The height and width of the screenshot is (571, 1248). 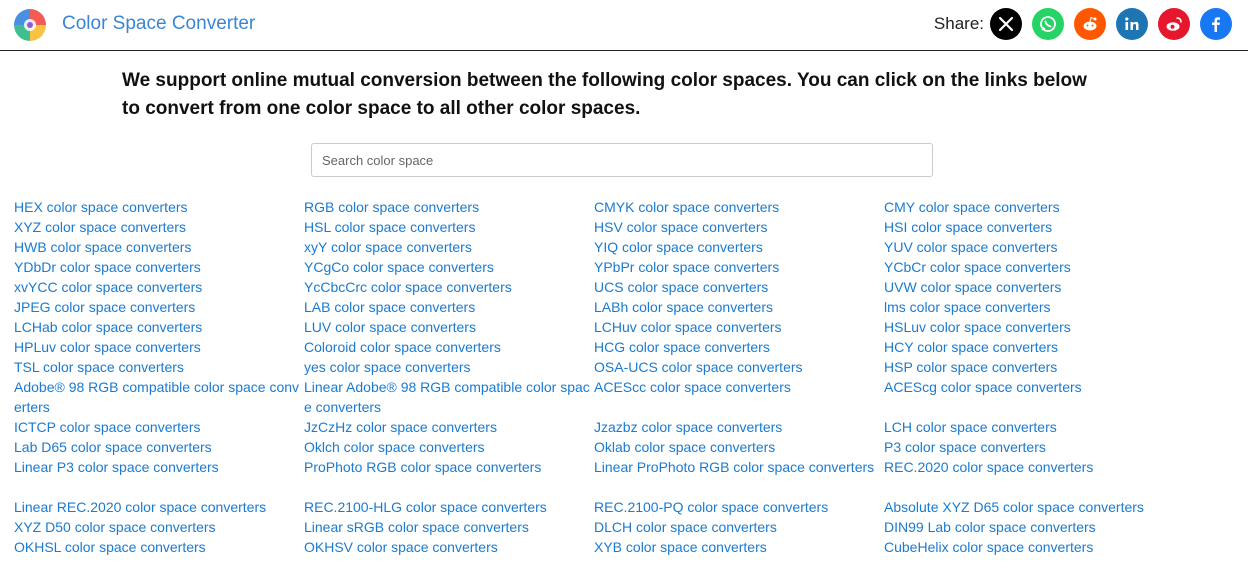 I want to click on color-space-link: CubeHelix color space converters, so click(x=1029, y=547).